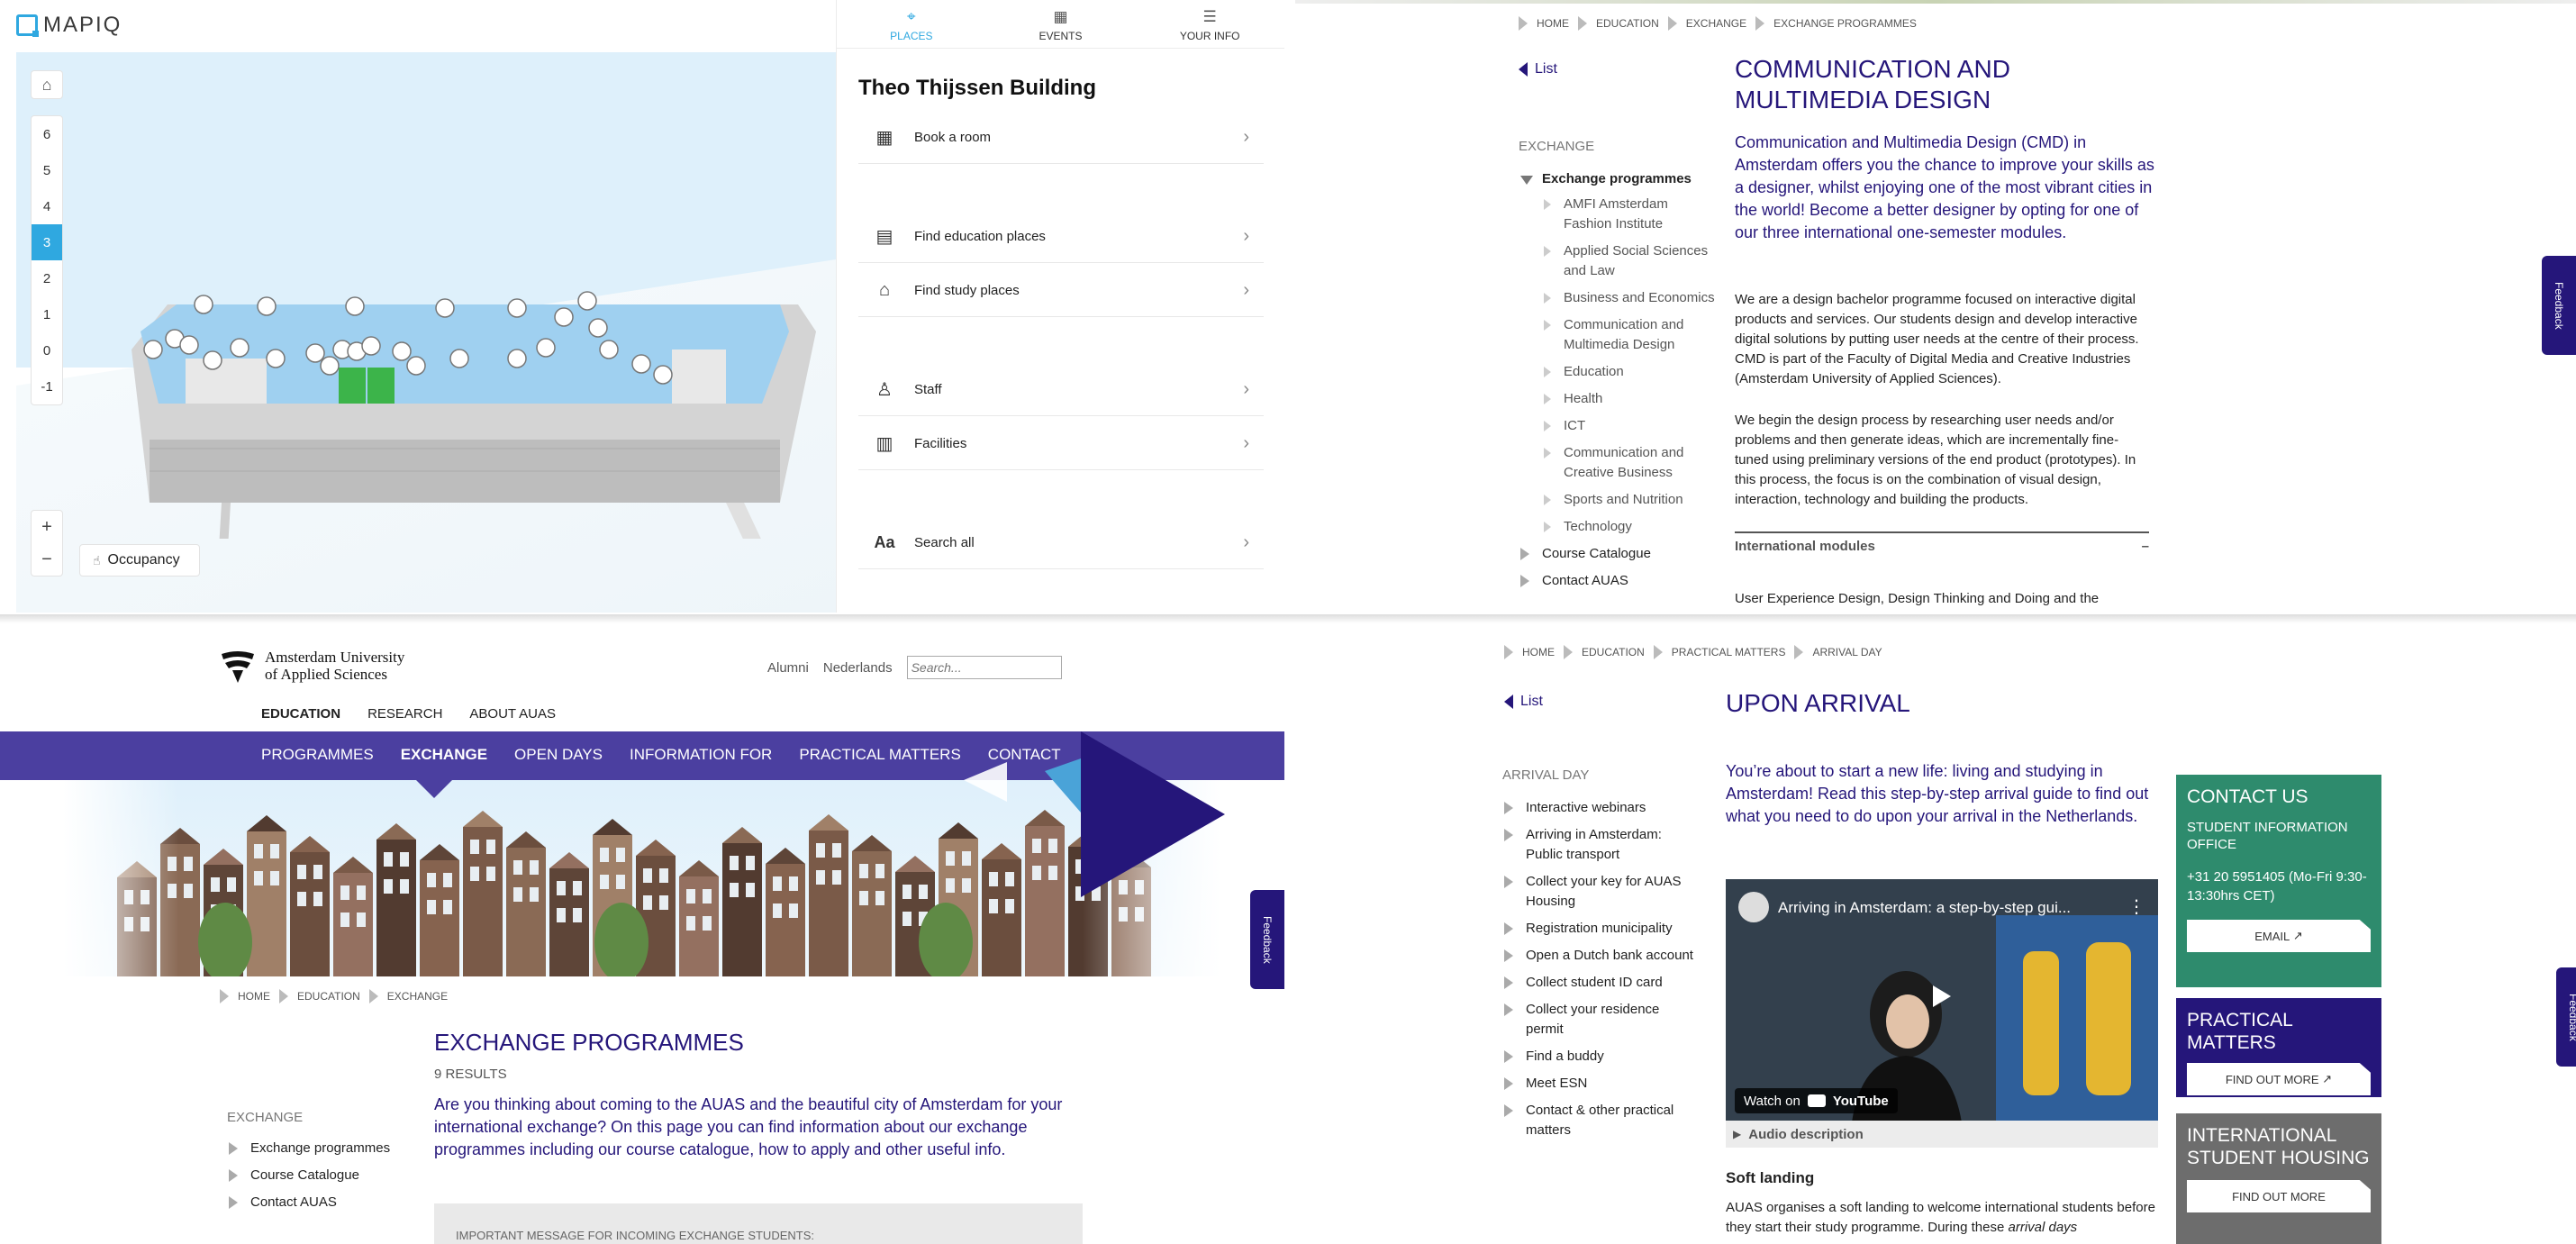 Image resolution: width=2576 pixels, height=1244 pixels. Describe the element at coordinates (47, 84) in the screenshot. I see `home-button: ⌂` at that location.